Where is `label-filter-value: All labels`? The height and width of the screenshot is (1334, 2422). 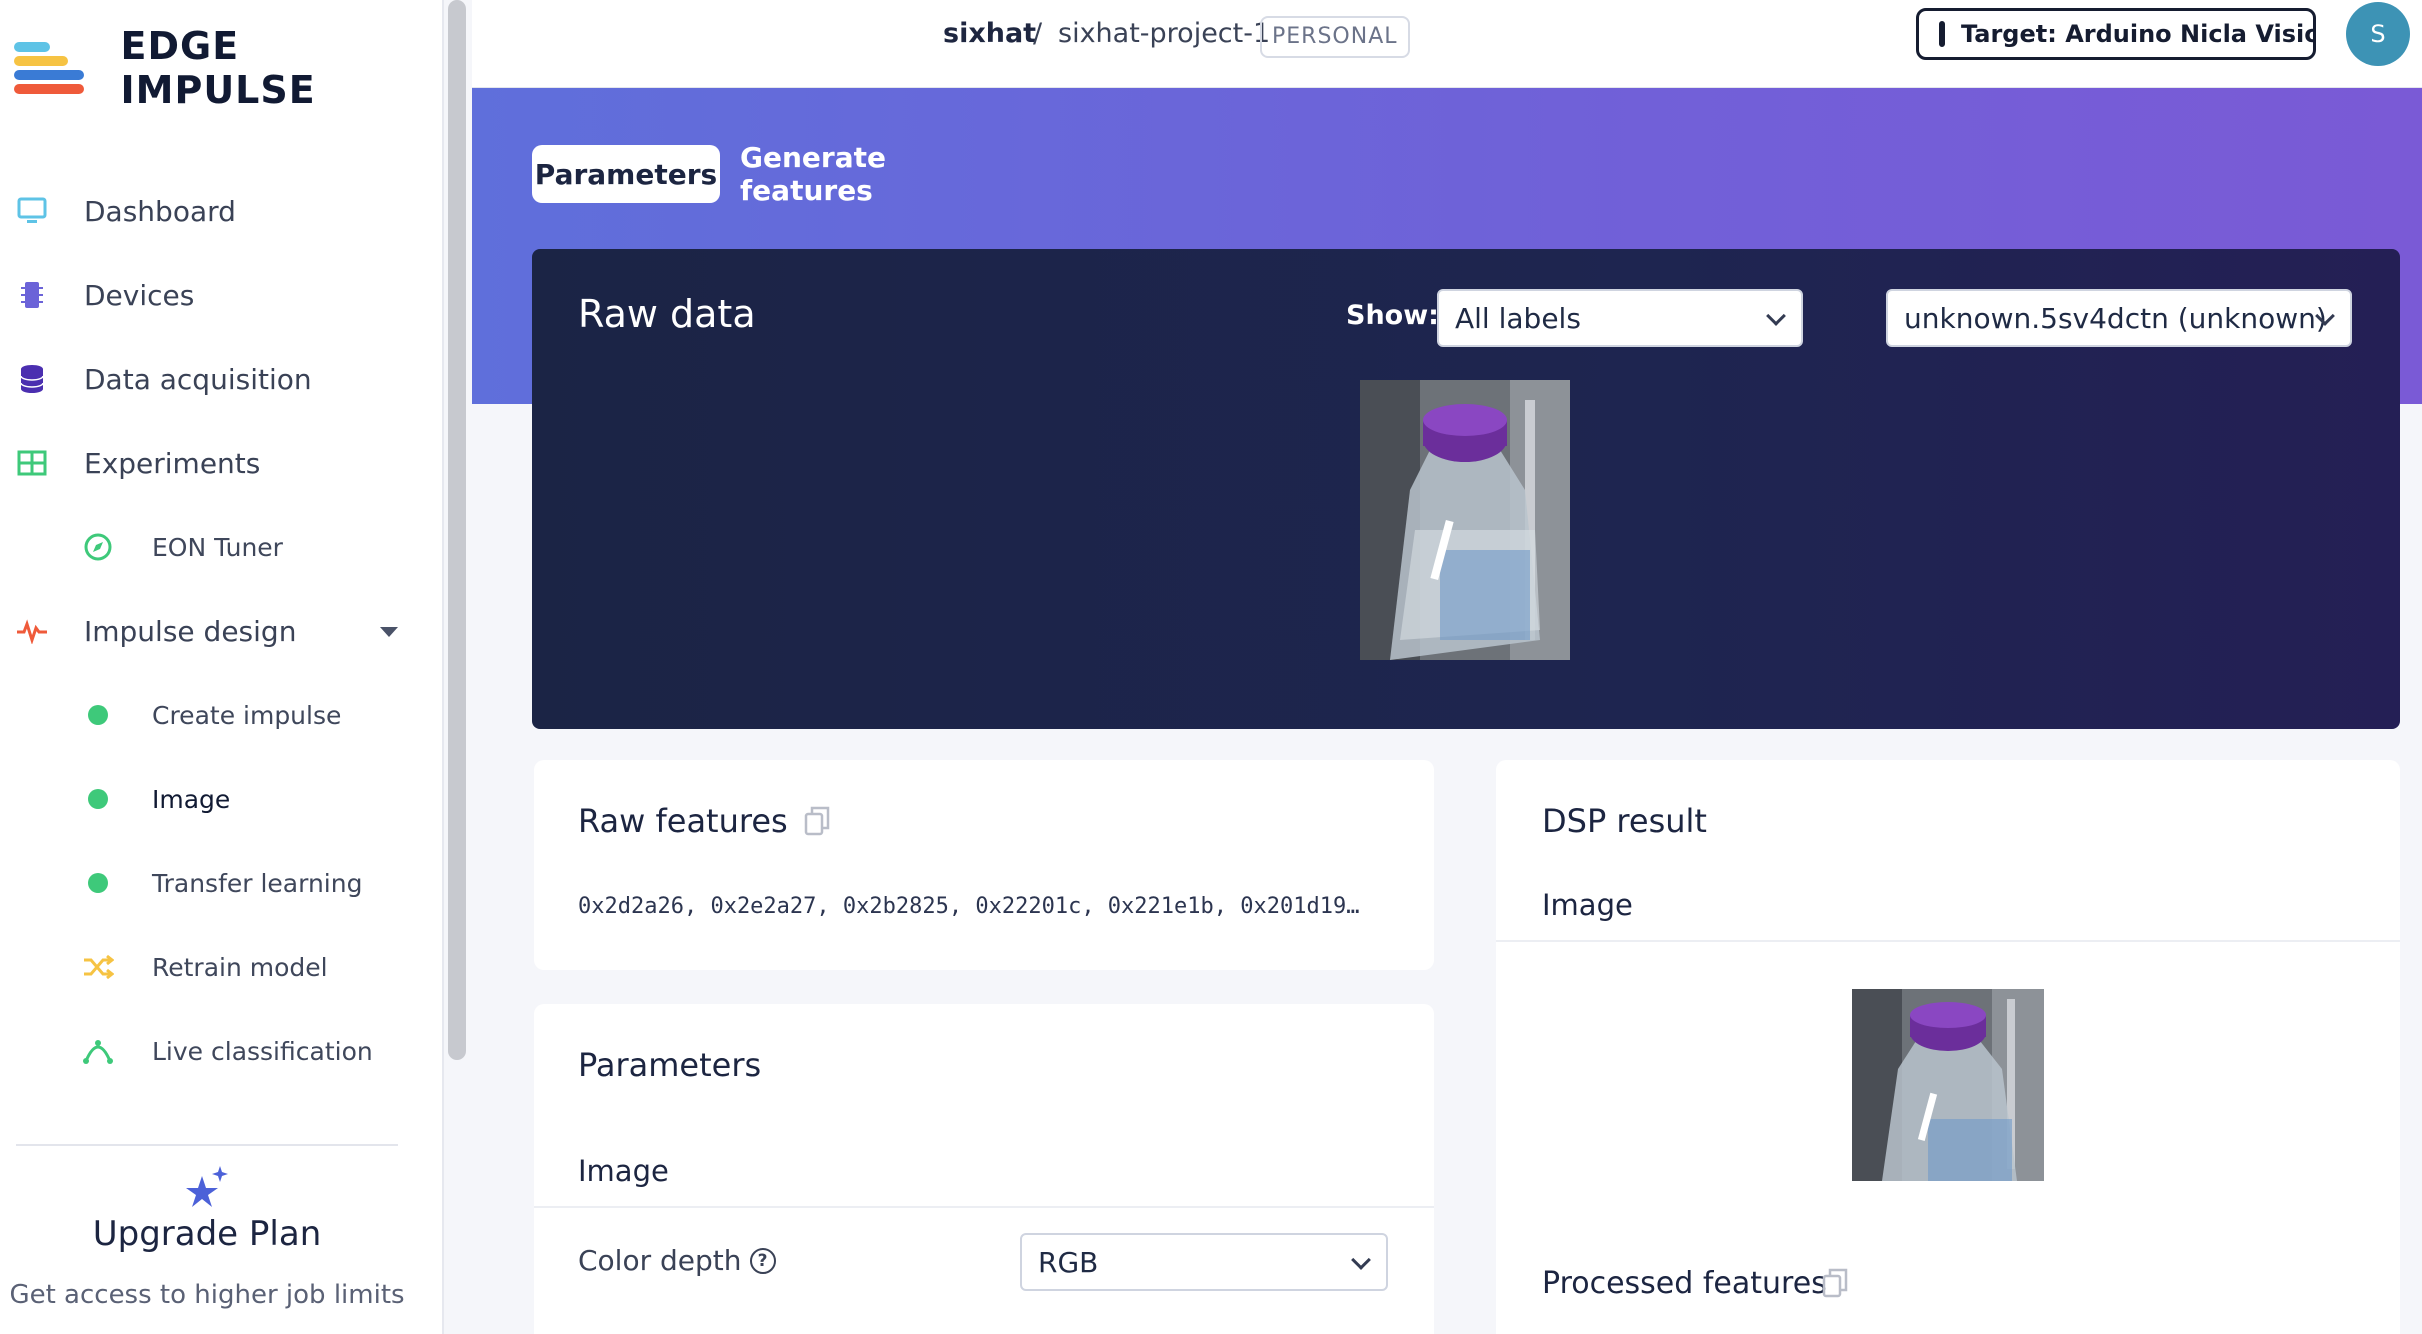
label-filter-value: All labels is located at coordinates (1518, 318).